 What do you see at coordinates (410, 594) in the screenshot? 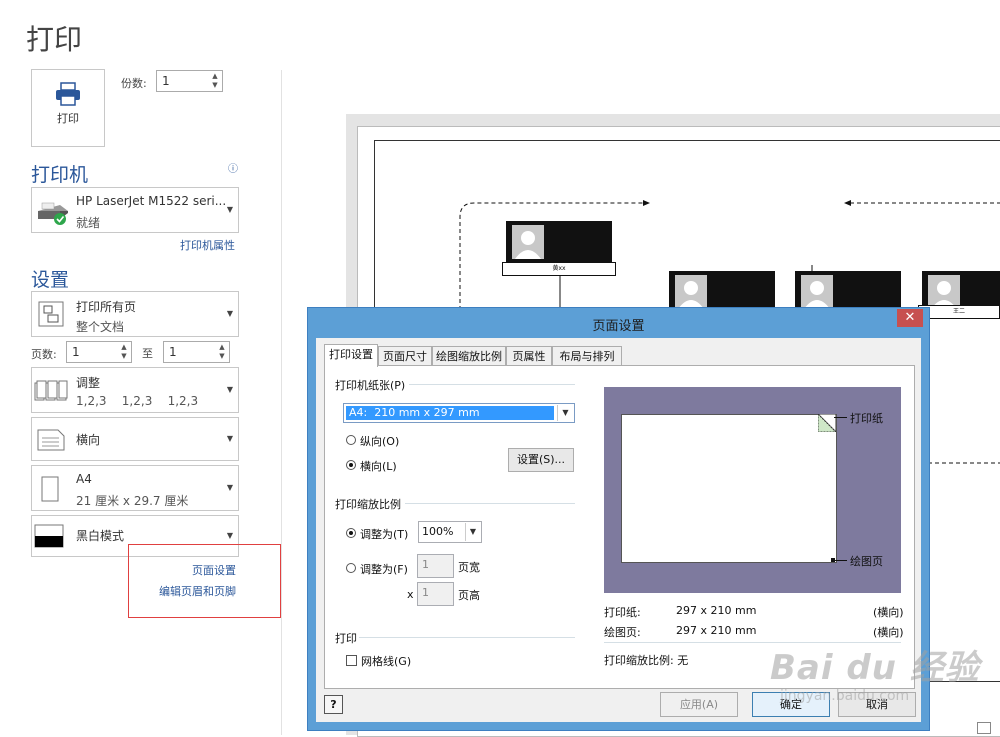
I see `times-label: x` at bounding box center [410, 594].